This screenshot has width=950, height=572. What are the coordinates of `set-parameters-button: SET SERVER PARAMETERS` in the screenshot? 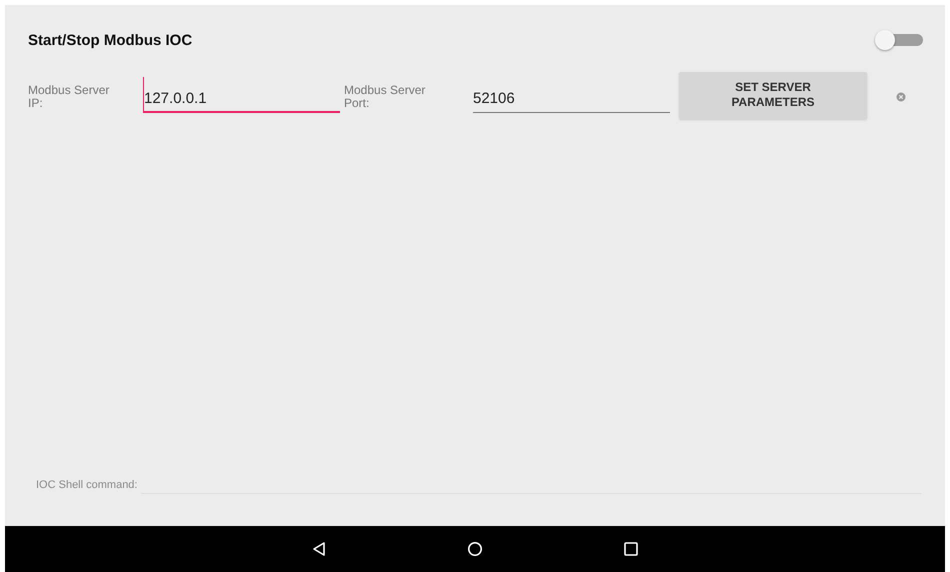 It's located at (773, 95).